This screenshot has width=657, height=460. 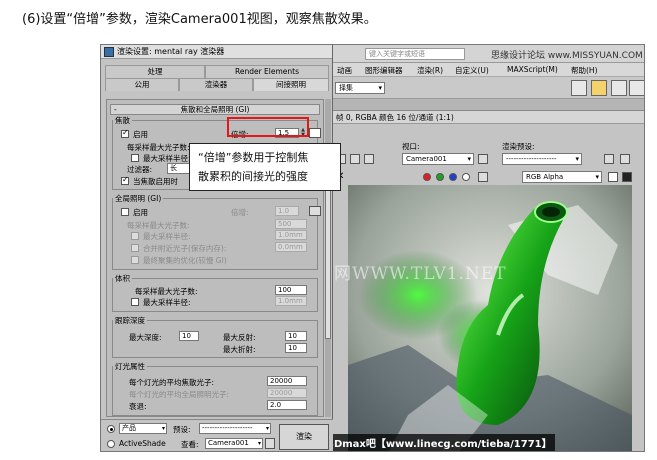 What do you see at coordinates (483, 159) in the screenshot?
I see `lock-icon` at bounding box center [483, 159].